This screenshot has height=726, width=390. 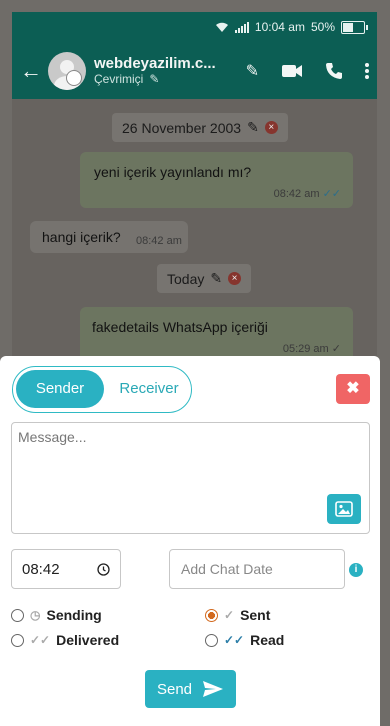 I want to click on date-pill-text: 26 November 2003, so click(x=182, y=127).